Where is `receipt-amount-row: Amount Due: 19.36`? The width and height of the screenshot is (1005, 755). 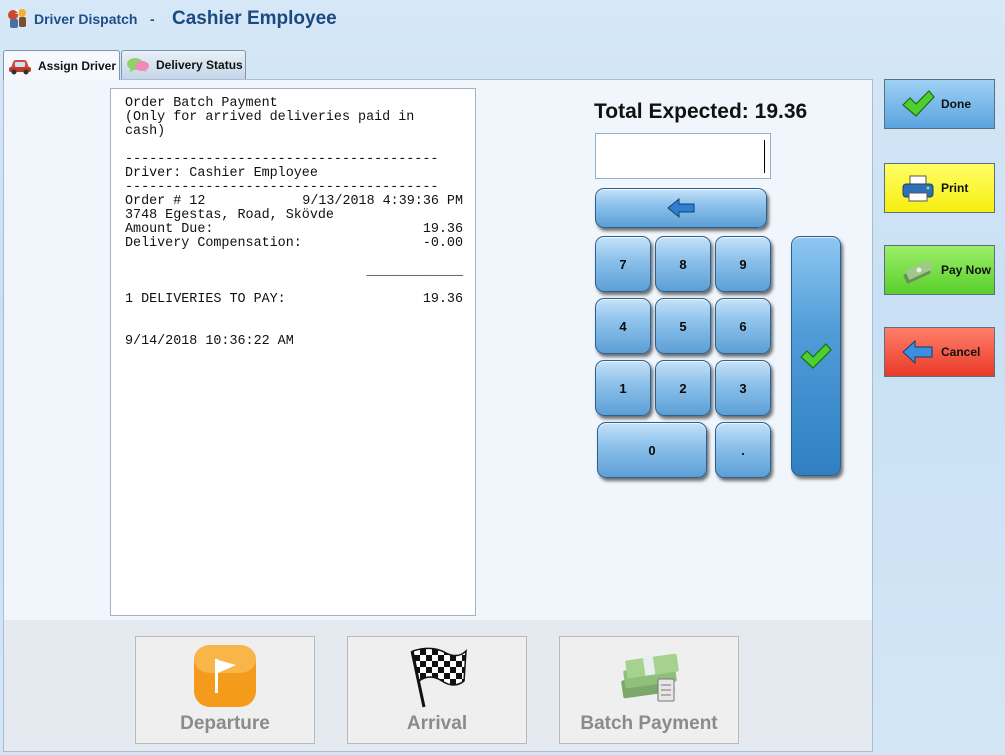 receipt-amount-row: Amount Due: 19.36 is located at coordinates (294, 230).